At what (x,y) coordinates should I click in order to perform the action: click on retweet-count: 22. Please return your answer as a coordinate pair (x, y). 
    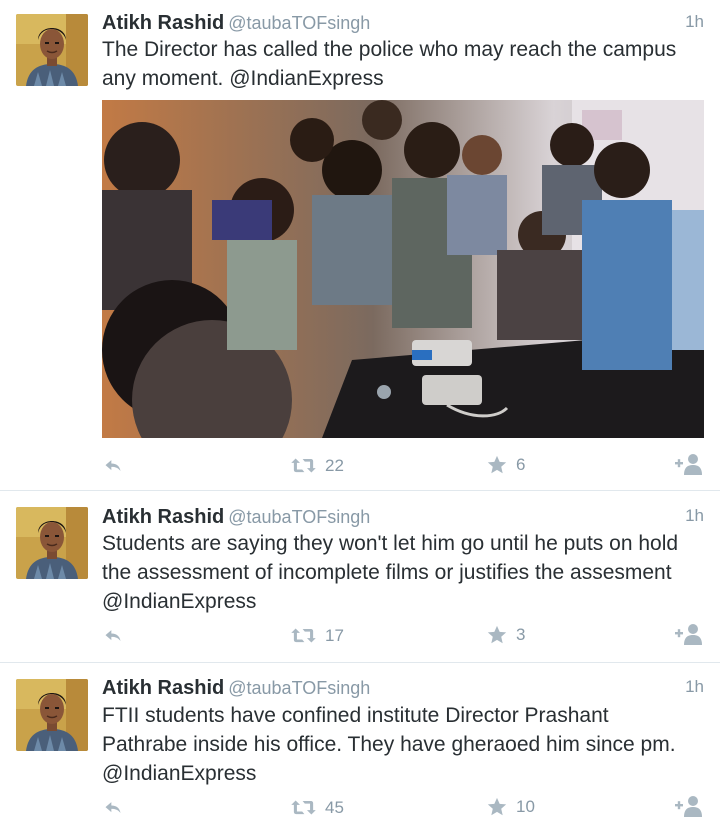
    Looking at the image, I should click on (334, 465).